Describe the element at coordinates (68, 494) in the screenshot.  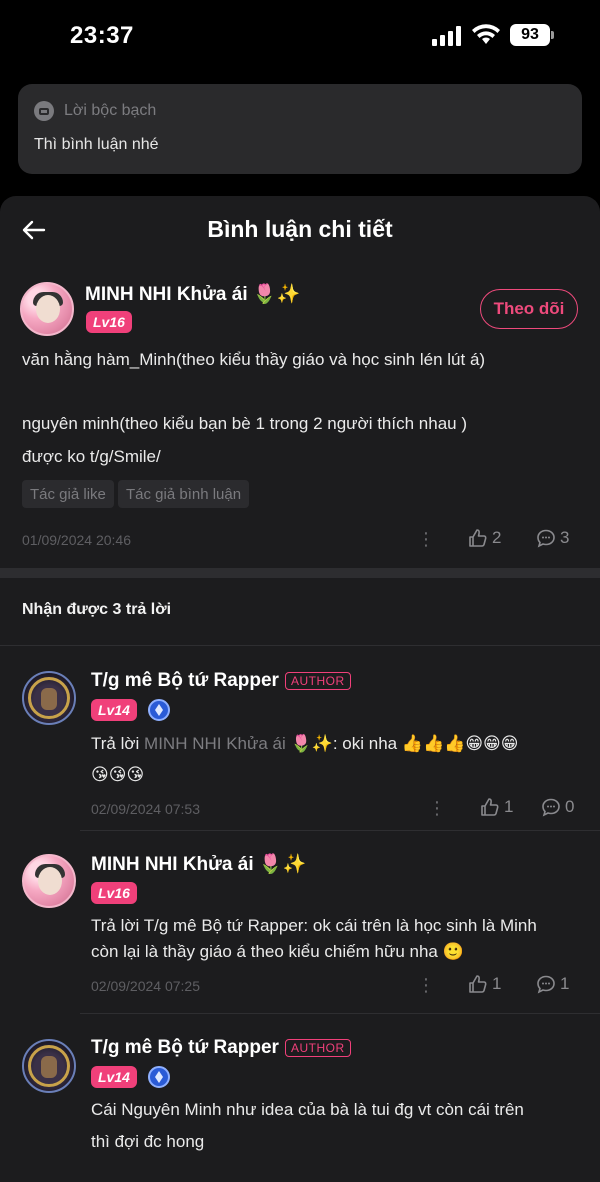
I see `author-liked-tag: Tác giả like` at that location.